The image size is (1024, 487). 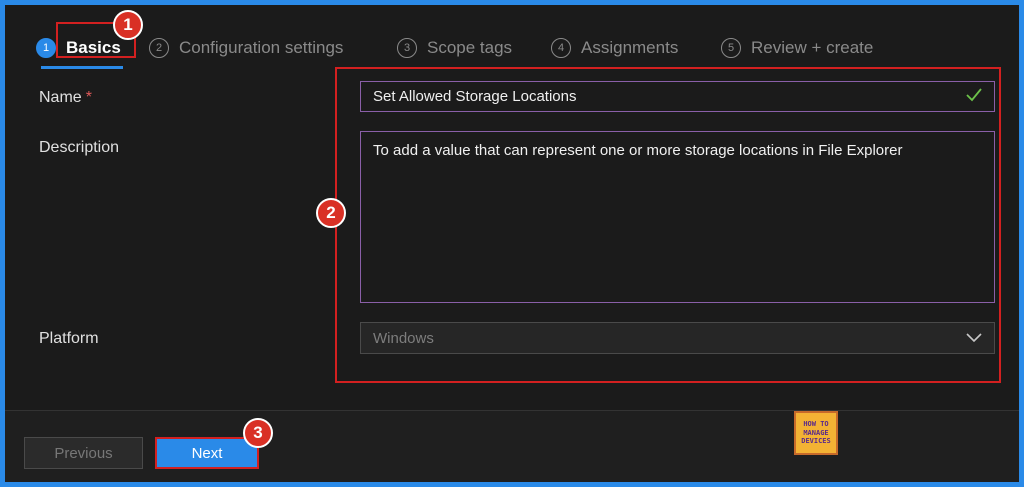 I want to click on name-label: Name *, so click(x=65, y=98).